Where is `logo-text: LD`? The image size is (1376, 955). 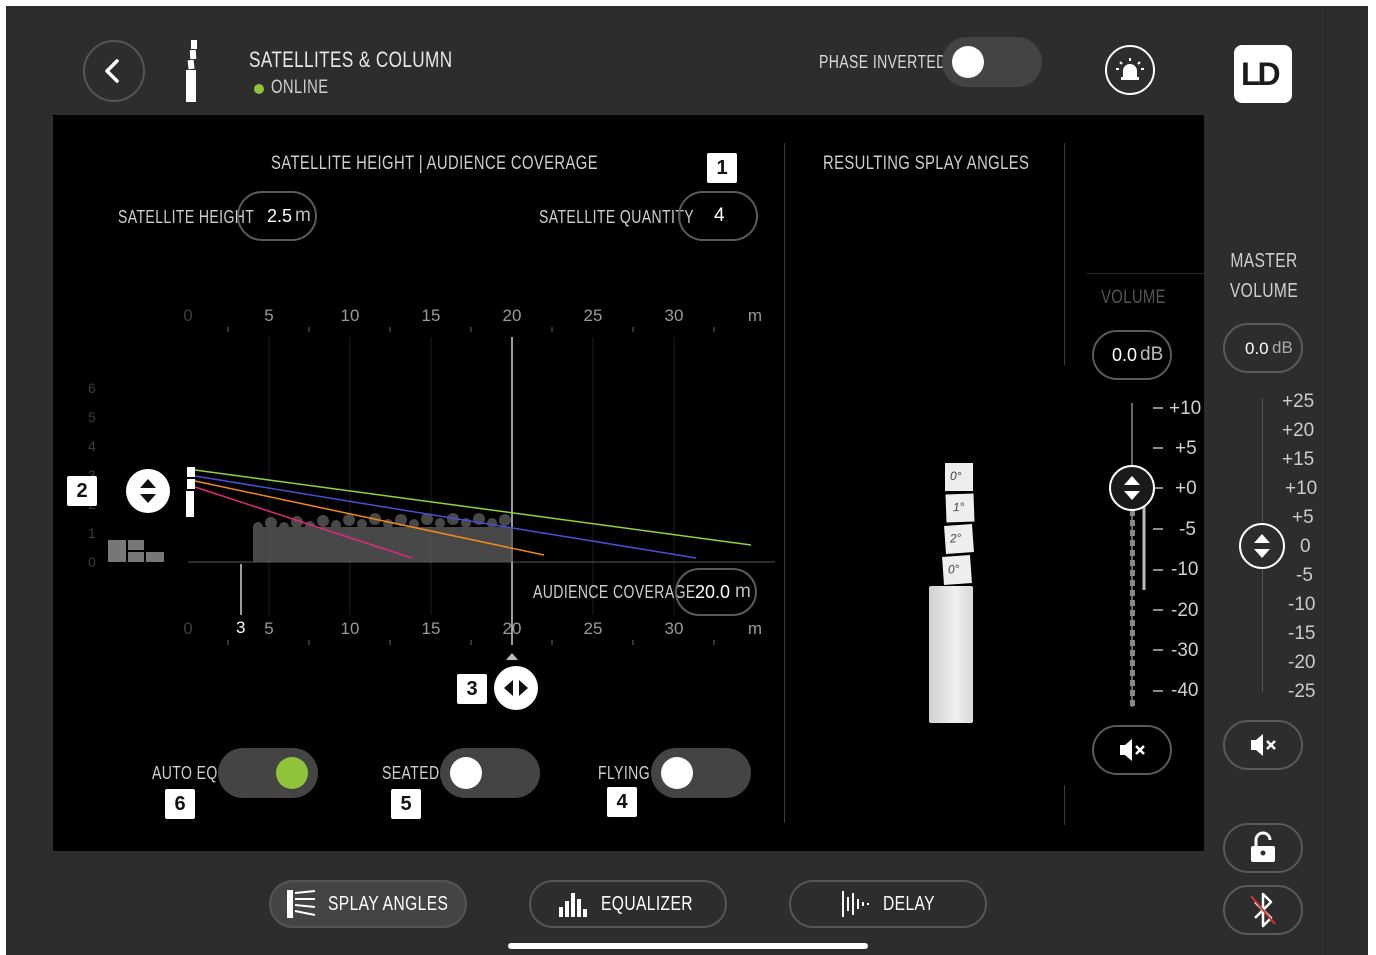
logo-text: LD is located at coordinates (1261, 74).